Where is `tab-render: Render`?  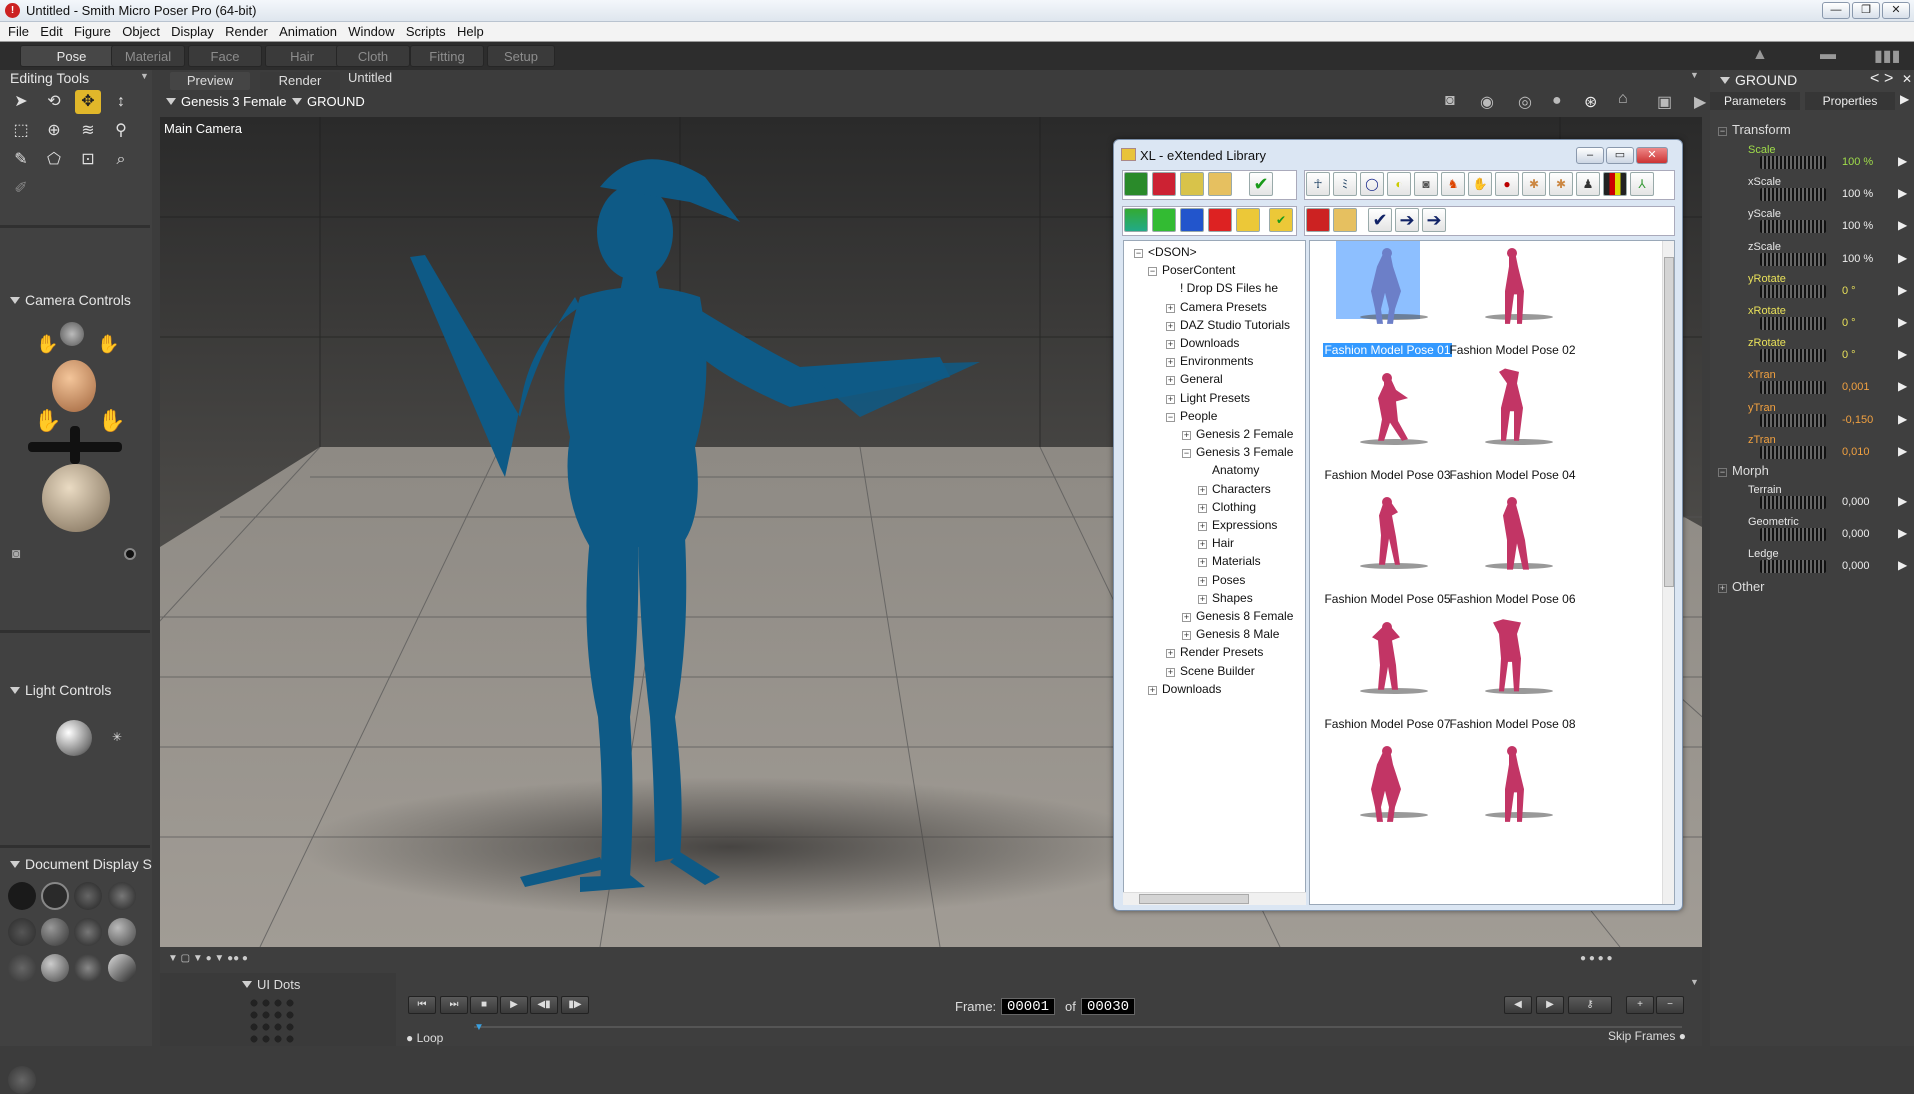 tab-render: Render is located at coordinates (300, 81).